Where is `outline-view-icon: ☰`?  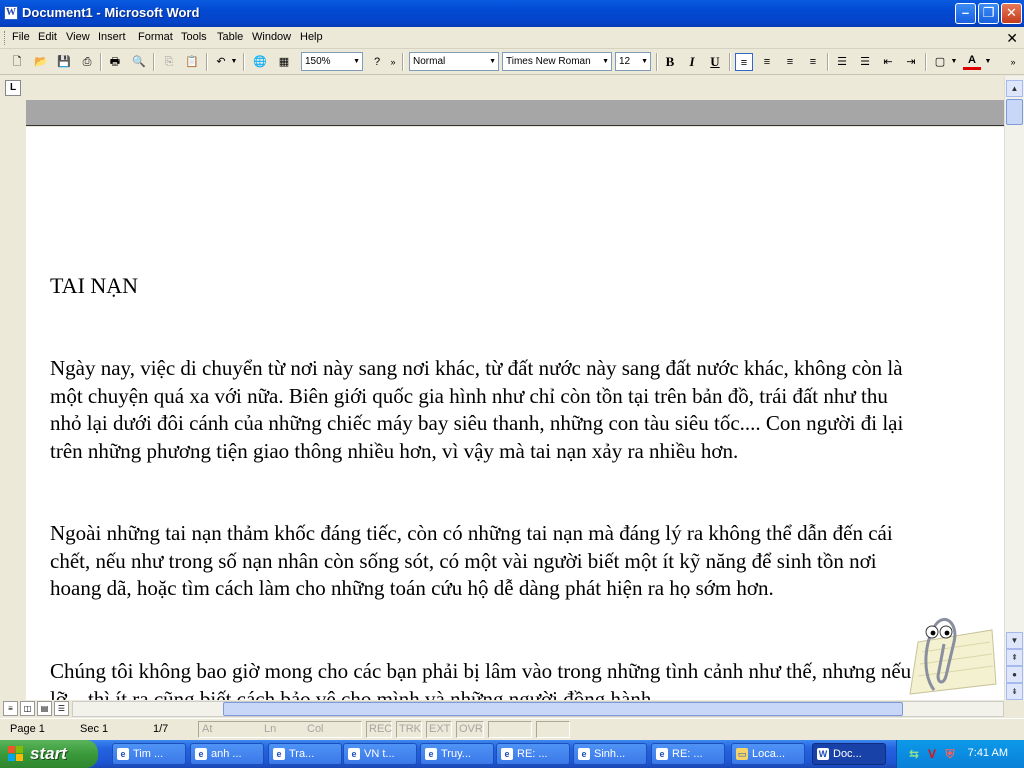 outline-view-icon: ☰ is located at coordinates (61, 708).